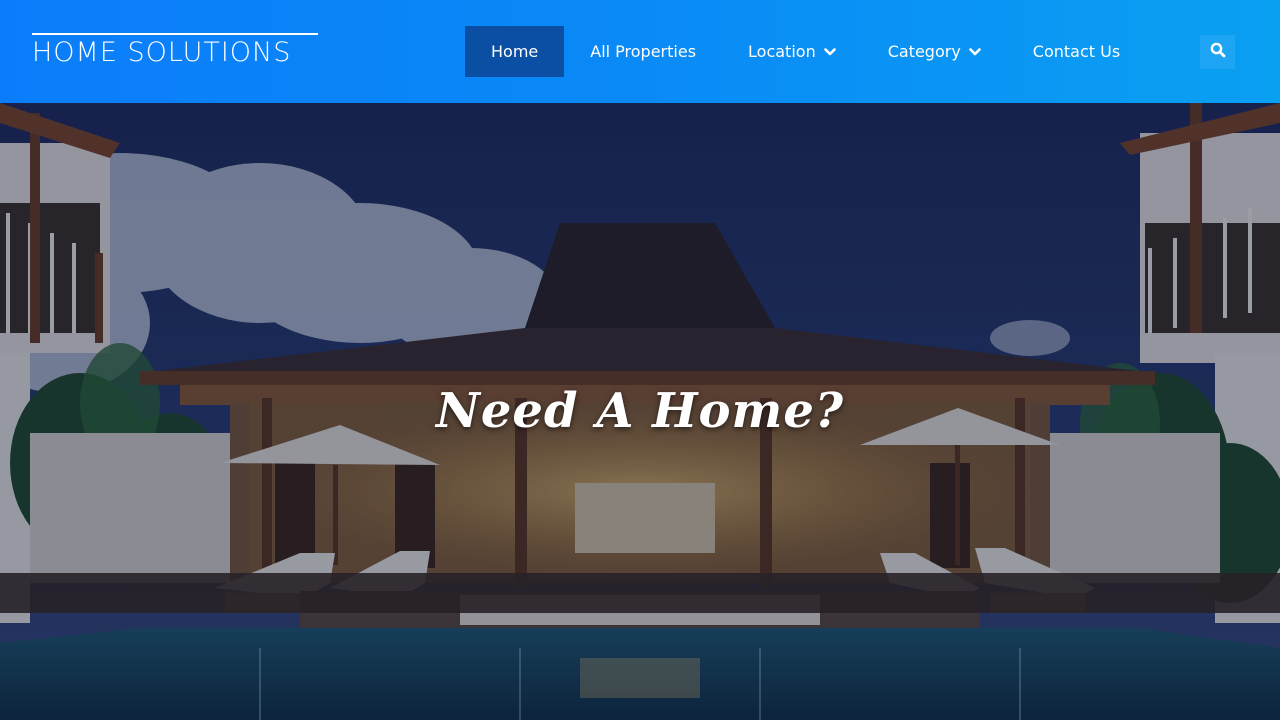 This screenshot has width=1280, height=720. What do you see at coordinates (175, 50) in the screenshot?
I see `brand-logo: HOME SOLUTIONS` at bounding box center [175, 50].